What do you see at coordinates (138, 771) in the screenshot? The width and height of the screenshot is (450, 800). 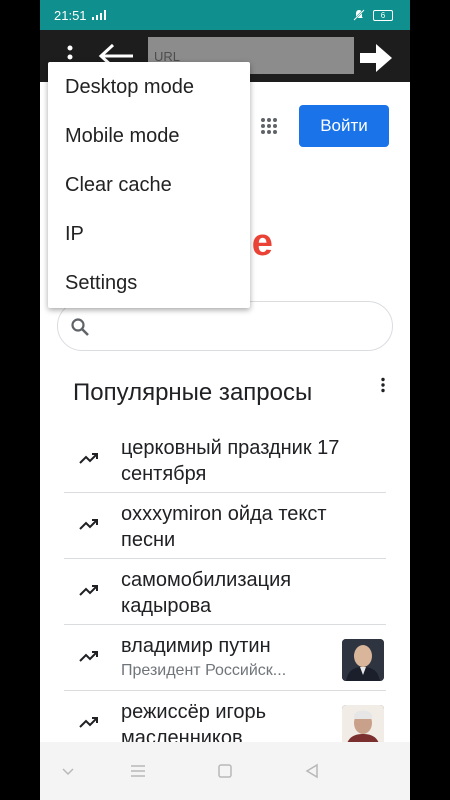 I see `recent-apps-icon` at bounding box center [138, 771].